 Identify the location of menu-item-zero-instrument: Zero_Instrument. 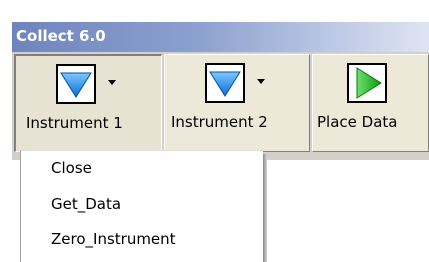
(113, 239).